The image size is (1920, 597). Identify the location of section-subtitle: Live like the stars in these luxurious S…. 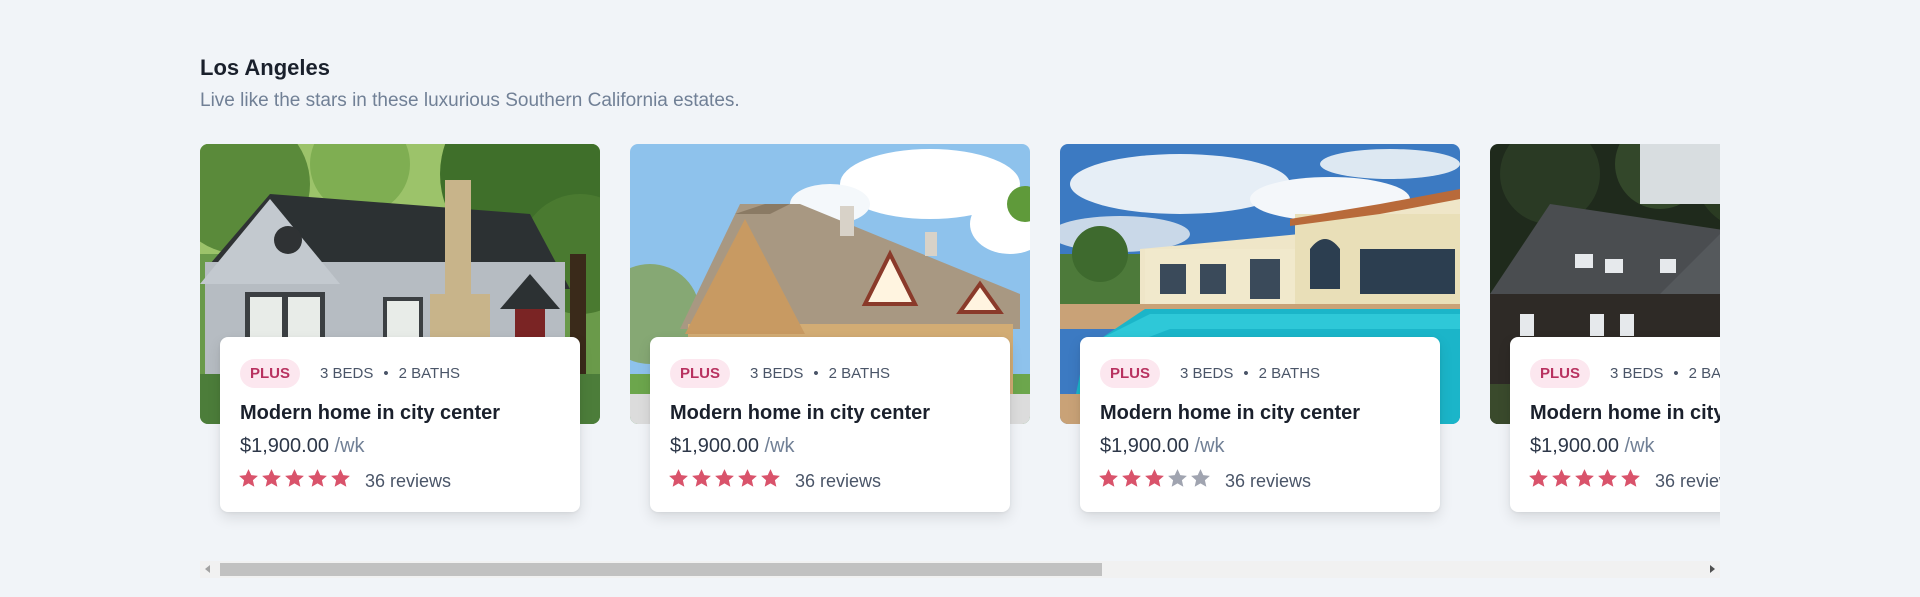
(470, 100).